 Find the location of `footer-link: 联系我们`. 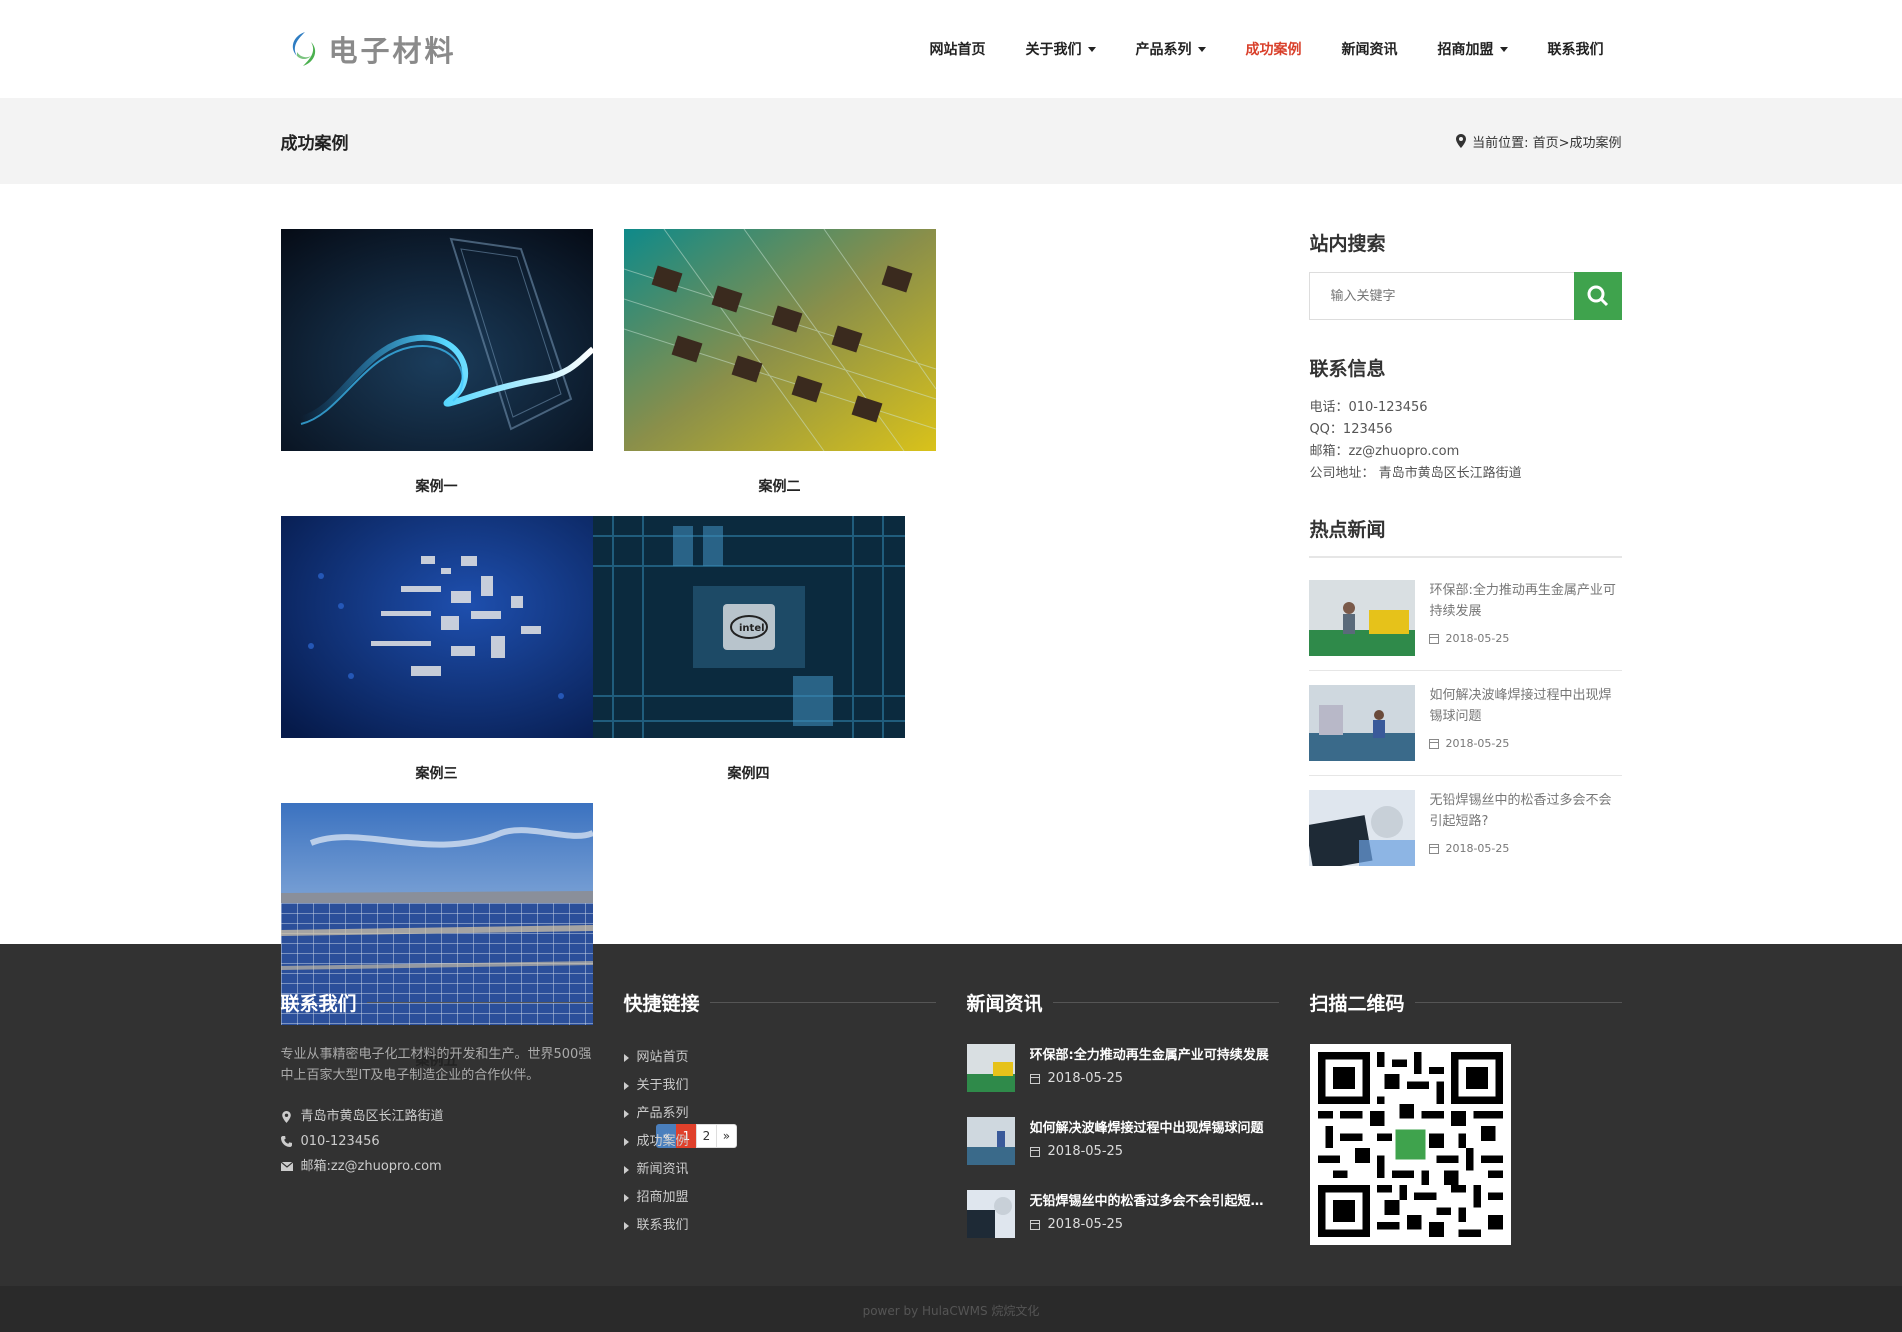

footer-link: 联系我们 is located at coordinates (779, 1226).